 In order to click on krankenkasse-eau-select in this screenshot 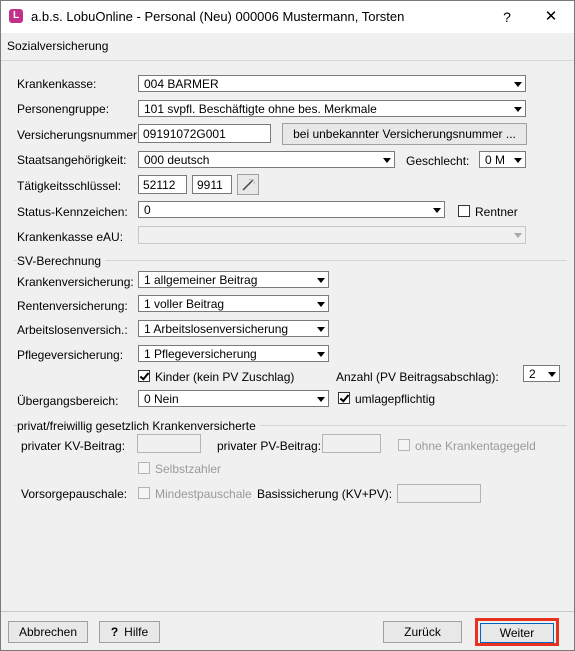, I will do `click(332, 235)`.